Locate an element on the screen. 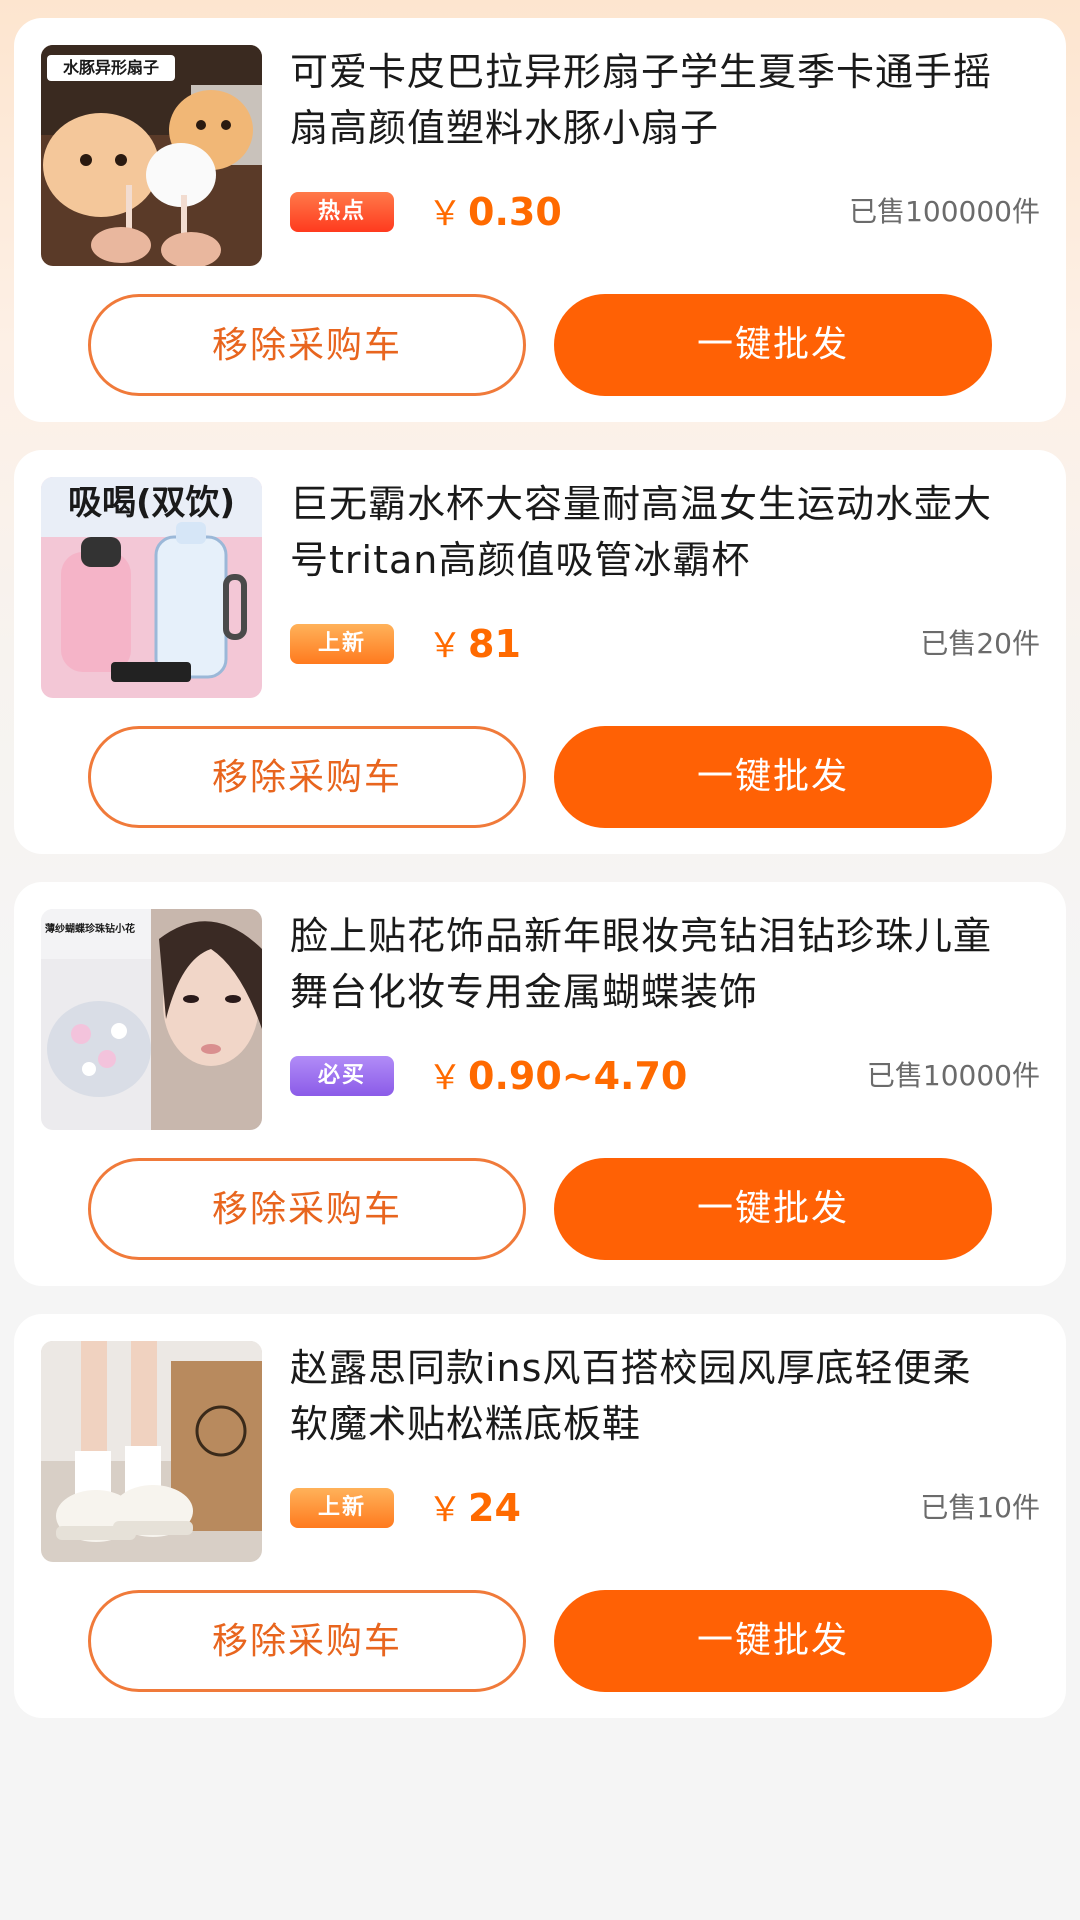 This screenshot has height=1920, width=1080. product-image is located at coordinates (151, 1451).